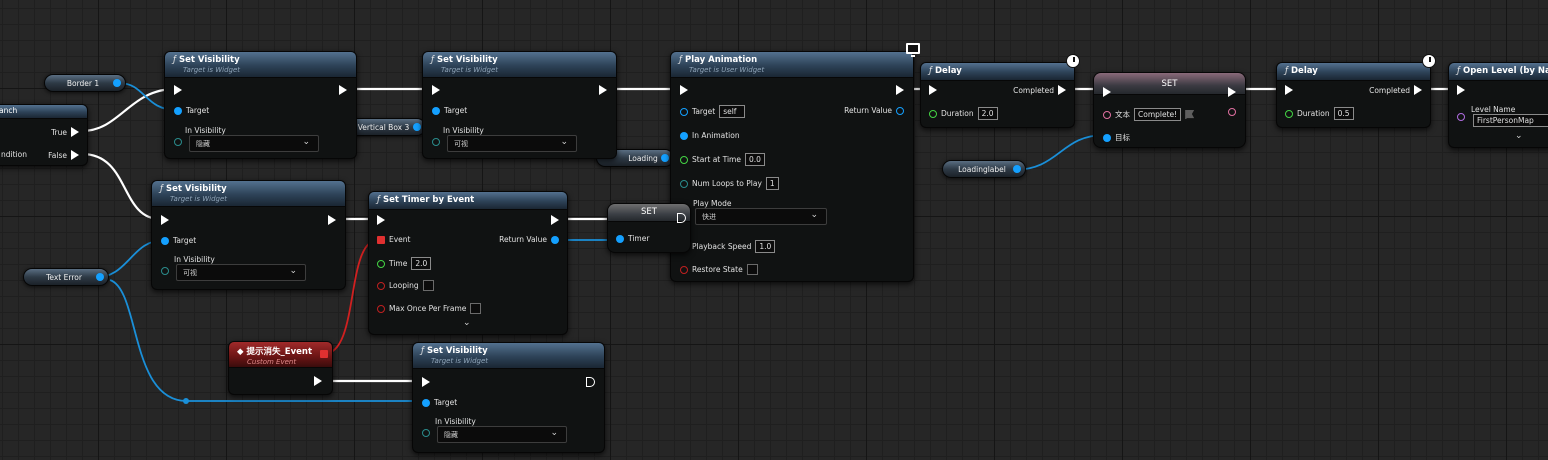  What do you see at coordinates (381, 285) in the screenshot?
I see `bool-pin-icon` at bounding box center [381, 285].